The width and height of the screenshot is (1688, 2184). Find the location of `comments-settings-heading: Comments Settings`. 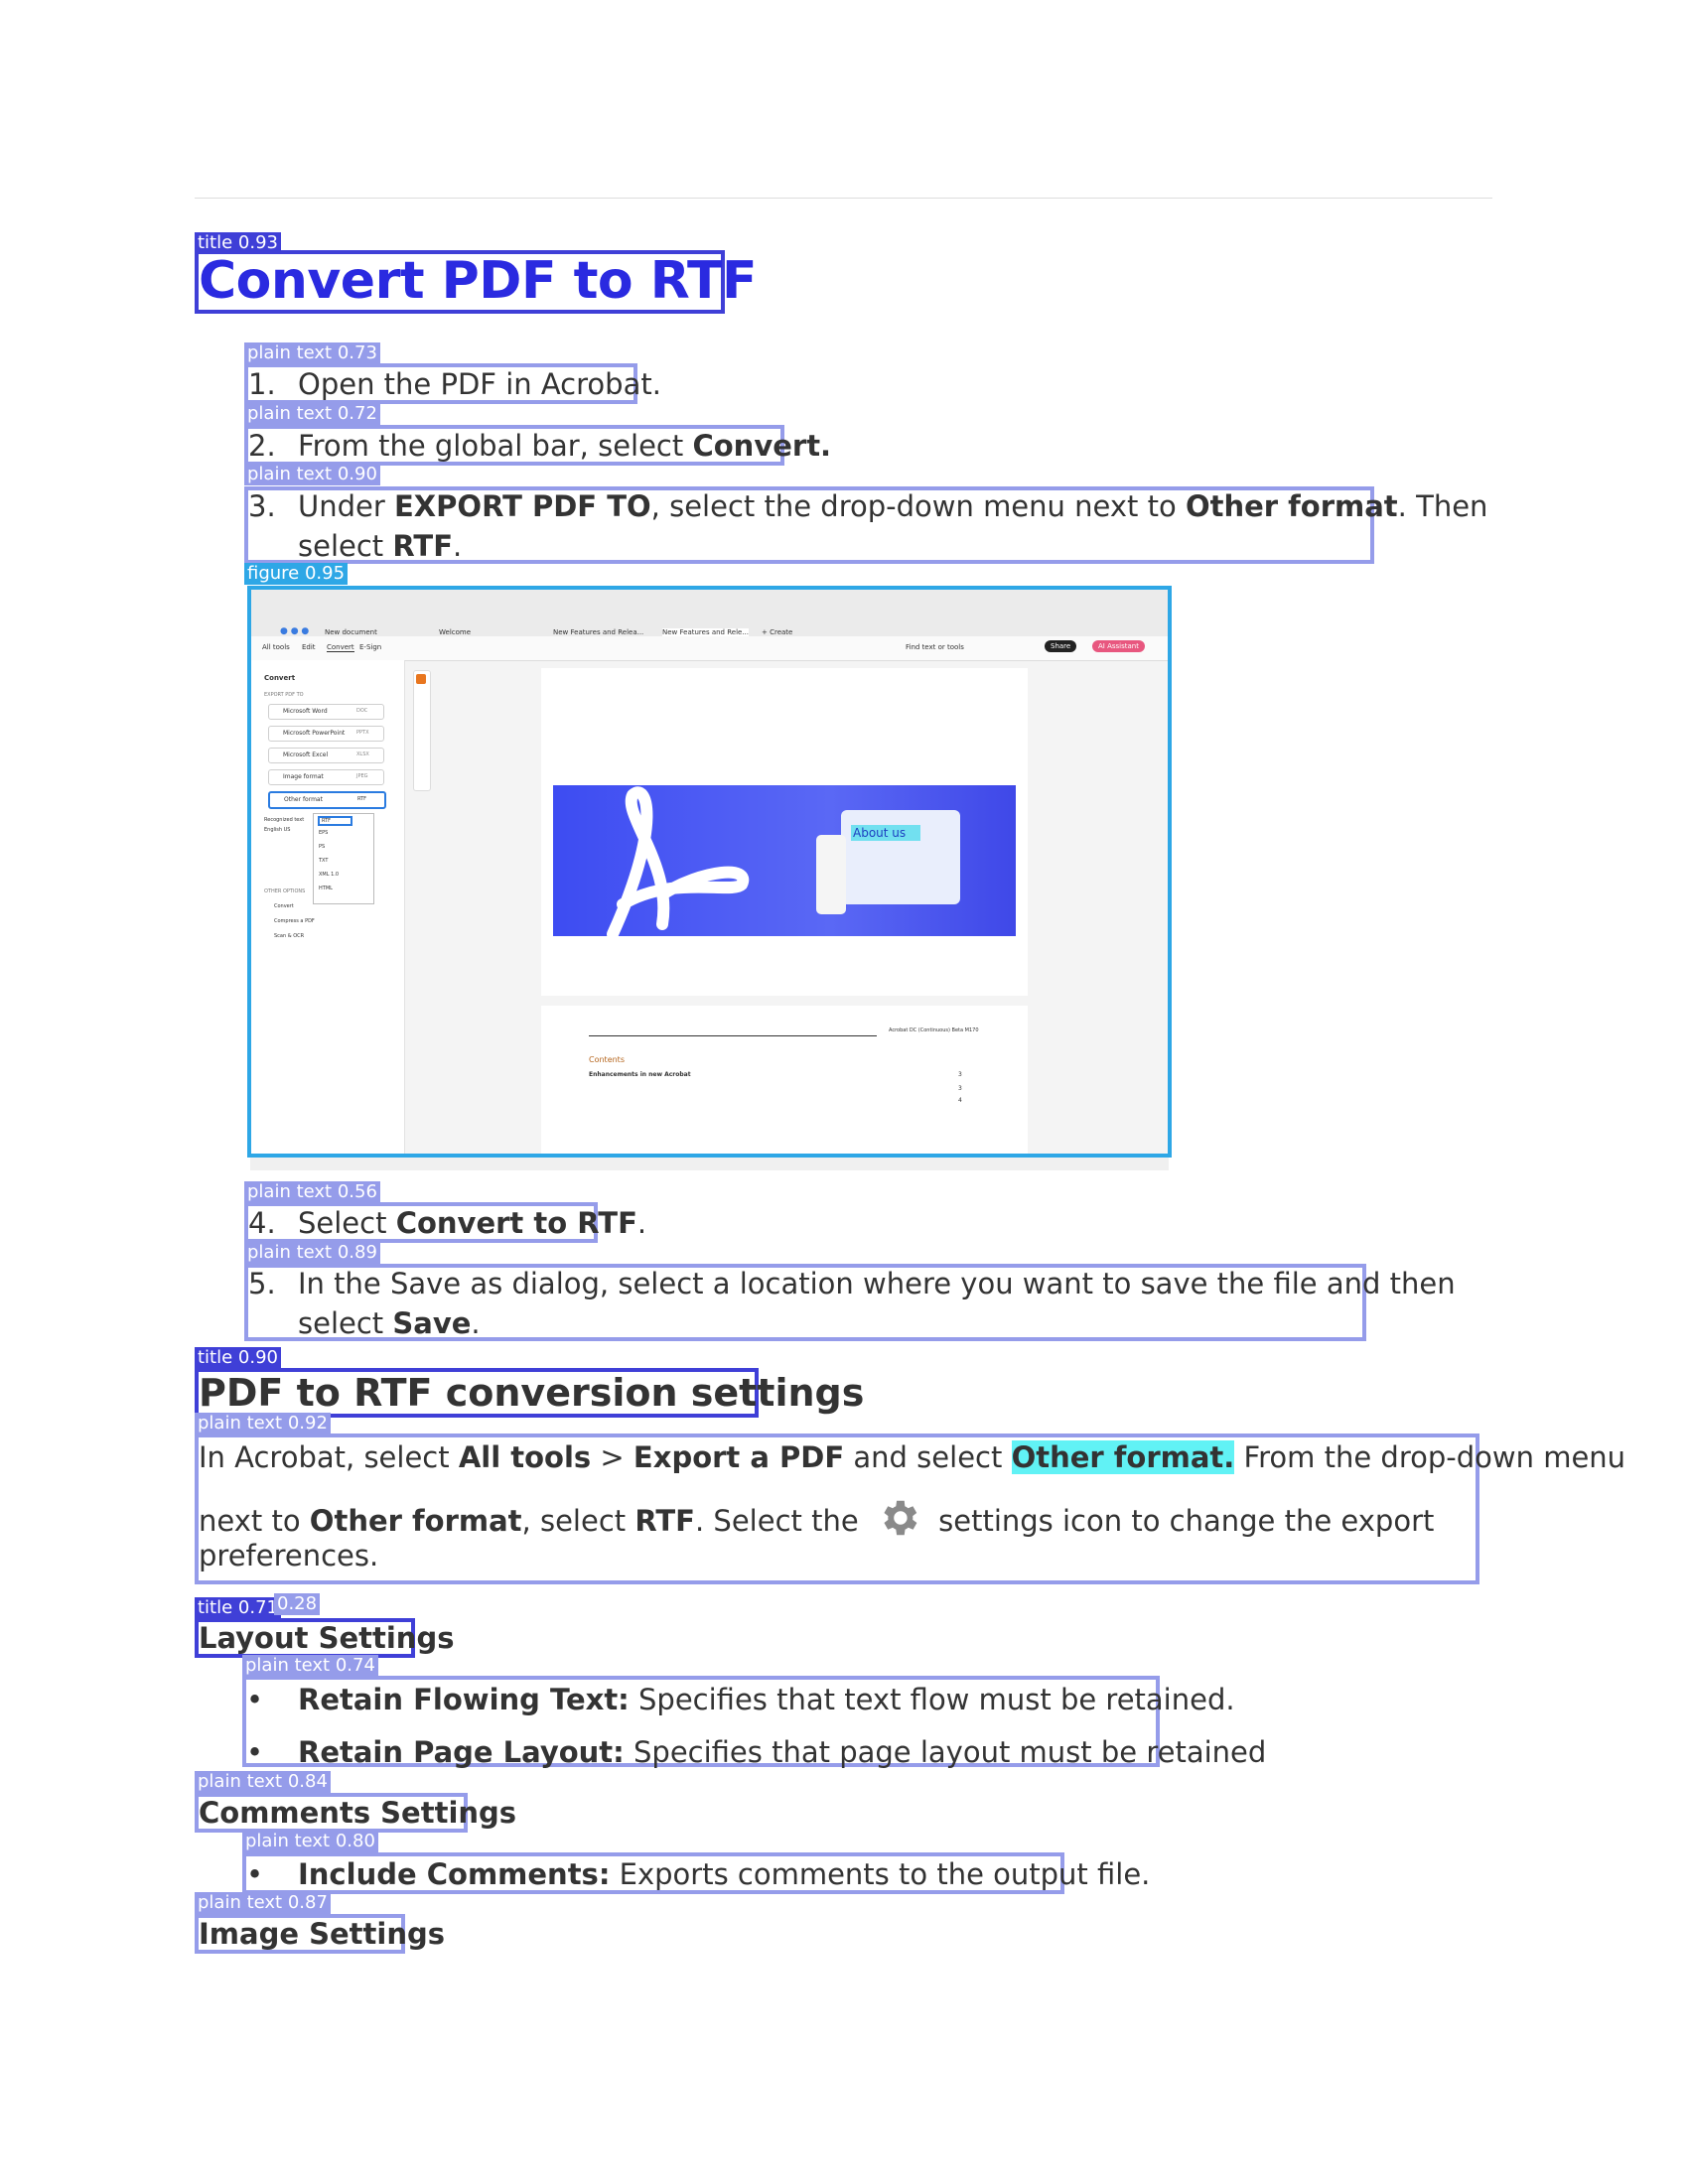

comments-settings-heading: Comments Settings is located at coordinates (358, 1813).